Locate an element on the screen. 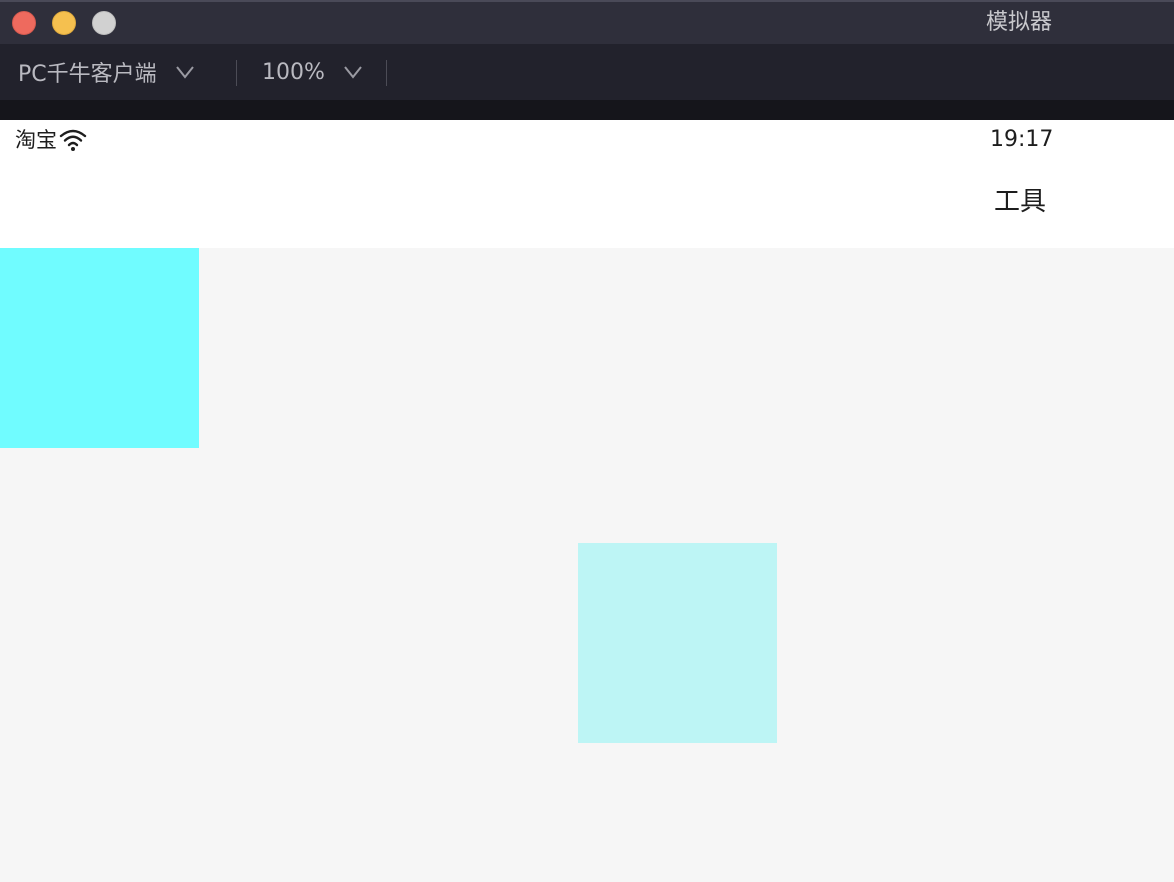 This screenshot has width=1174, height=882. toolbar: PC千牛客户端 100% is located at coordinates (587, 72).